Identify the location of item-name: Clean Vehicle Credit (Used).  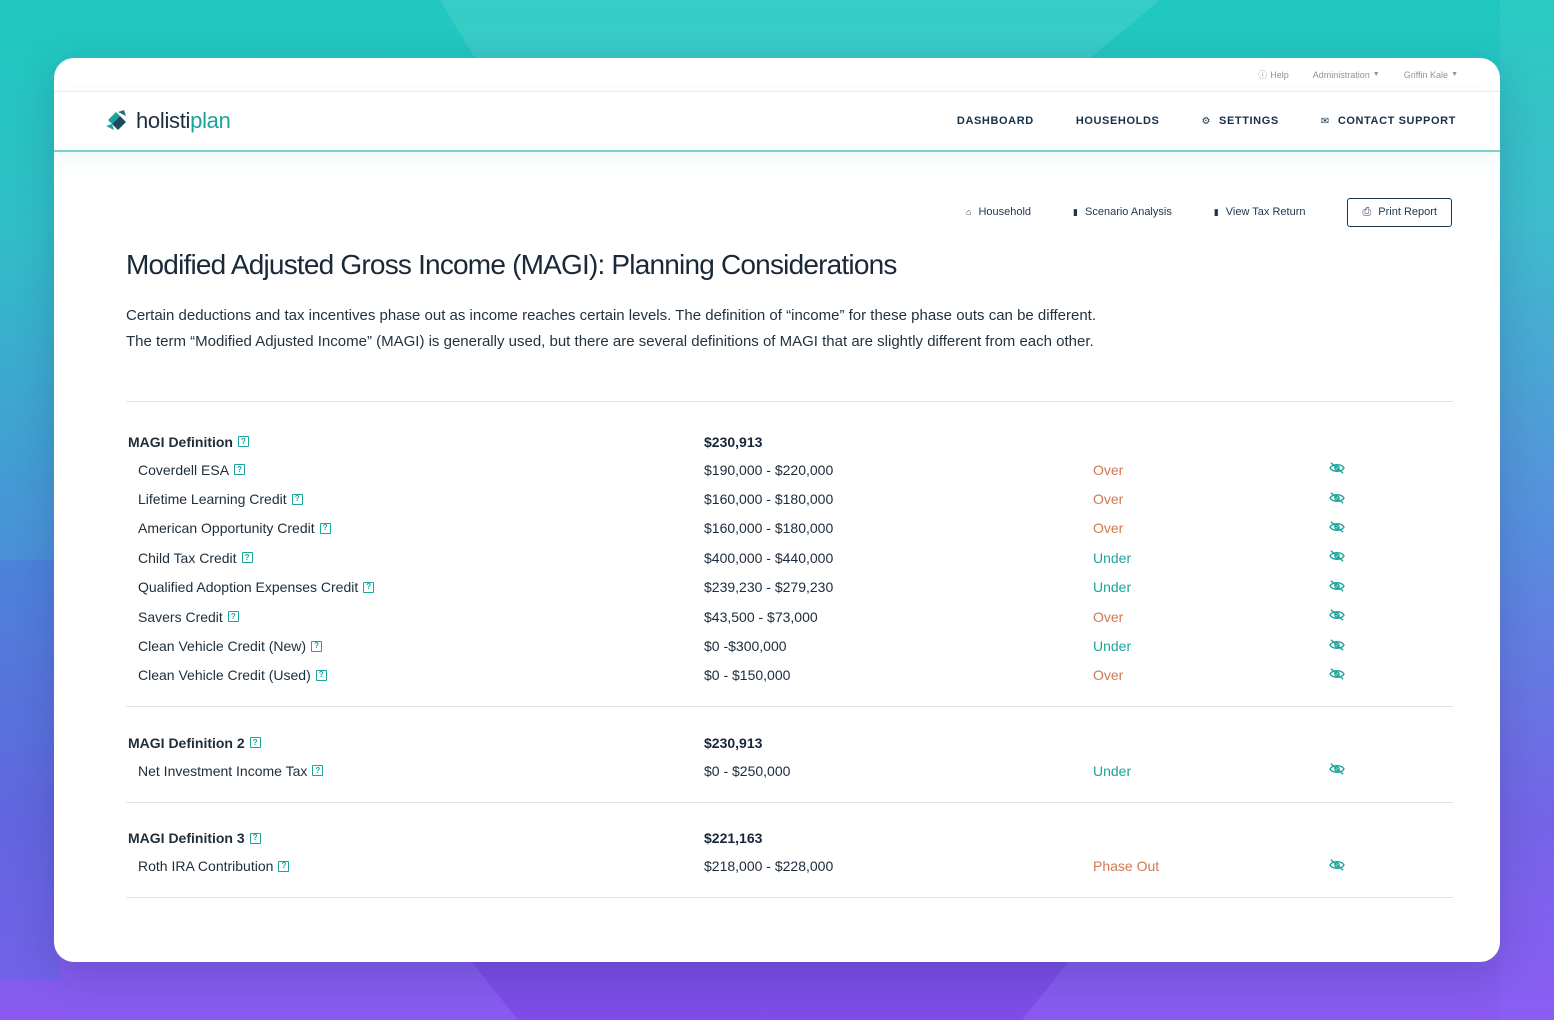
(224, 675).